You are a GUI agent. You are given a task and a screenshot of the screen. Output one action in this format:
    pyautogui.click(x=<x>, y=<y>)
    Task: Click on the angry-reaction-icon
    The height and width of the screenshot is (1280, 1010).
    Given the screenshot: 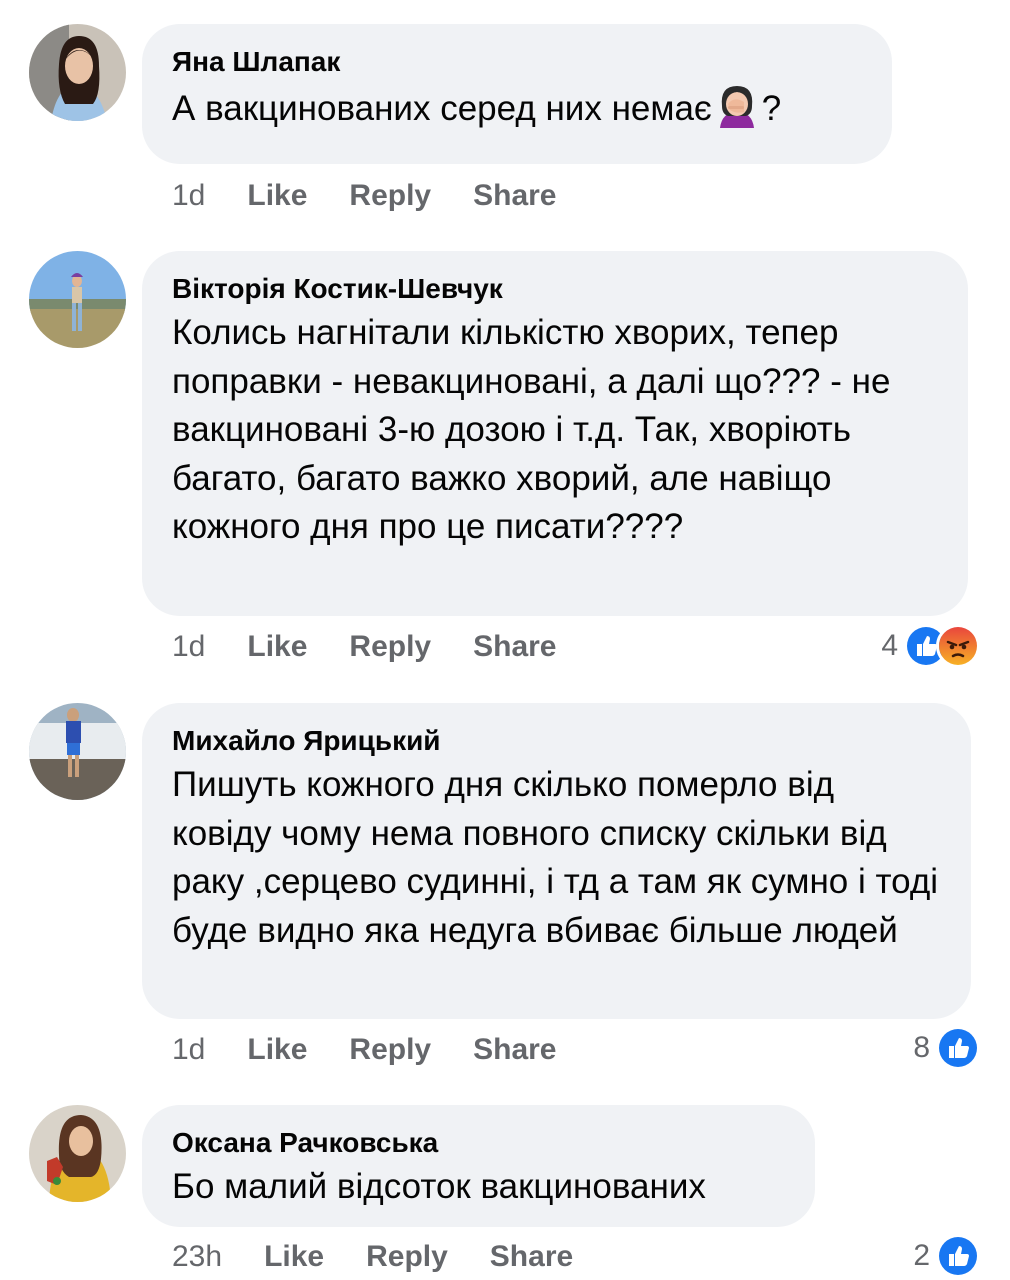 What is the action you would take?
    pyautogui.click(x=958, y=646)
    